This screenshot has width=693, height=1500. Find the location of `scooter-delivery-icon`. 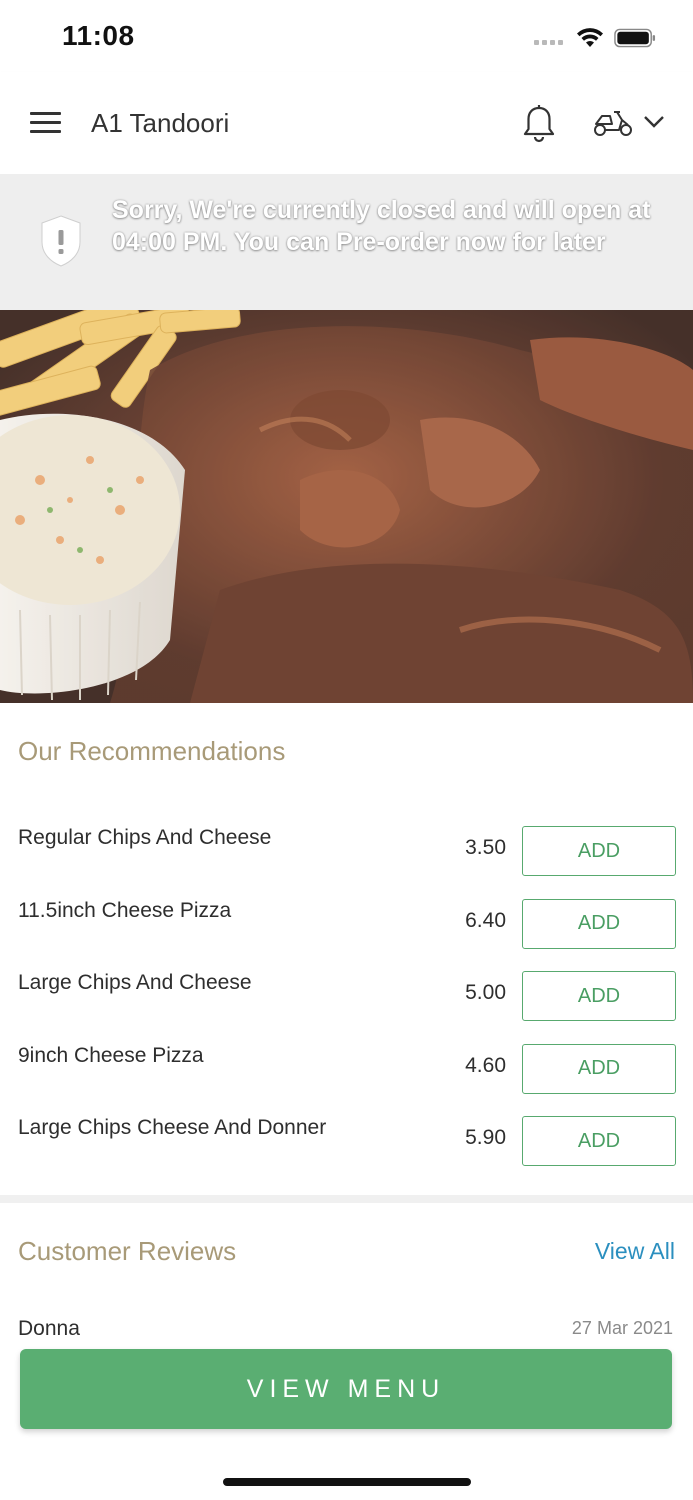

scooter-delivery-icon is located at coordinates (613, 123).